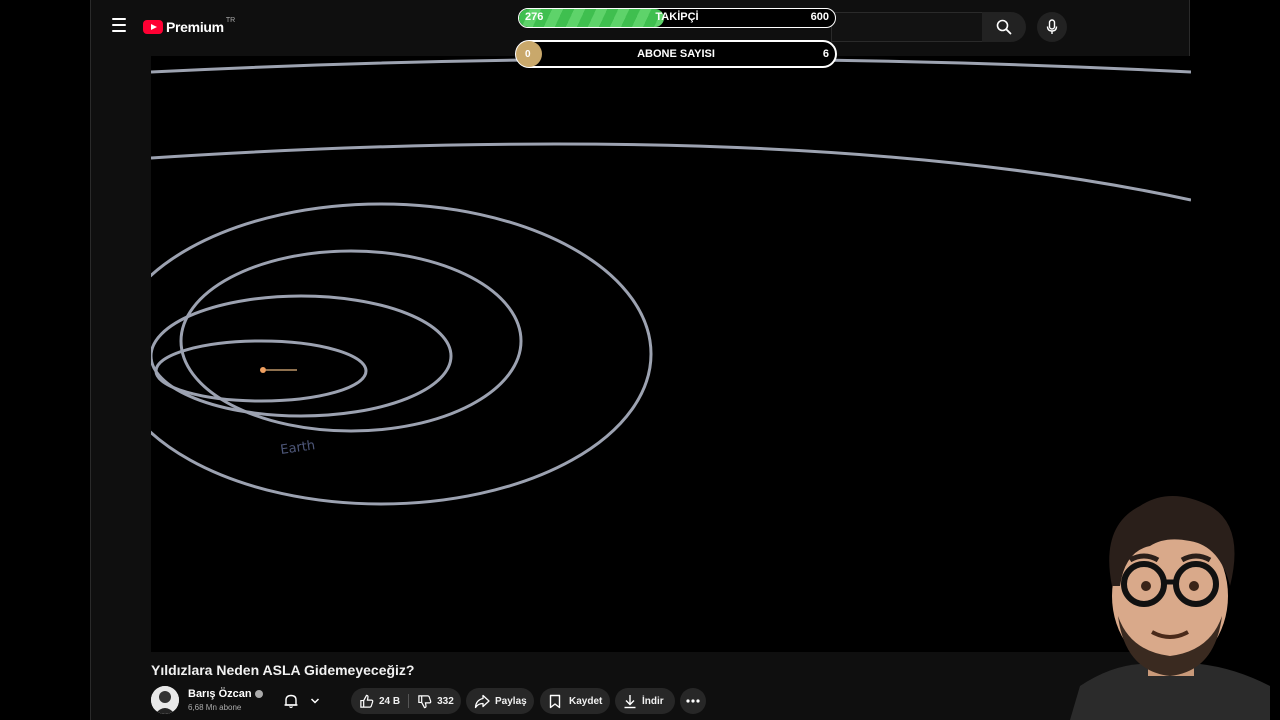 This screenshot has height=720, width=1280. Describe the element at coordinates (445, 701) in the screenshot. I see `dislike-count: 332` at that location.